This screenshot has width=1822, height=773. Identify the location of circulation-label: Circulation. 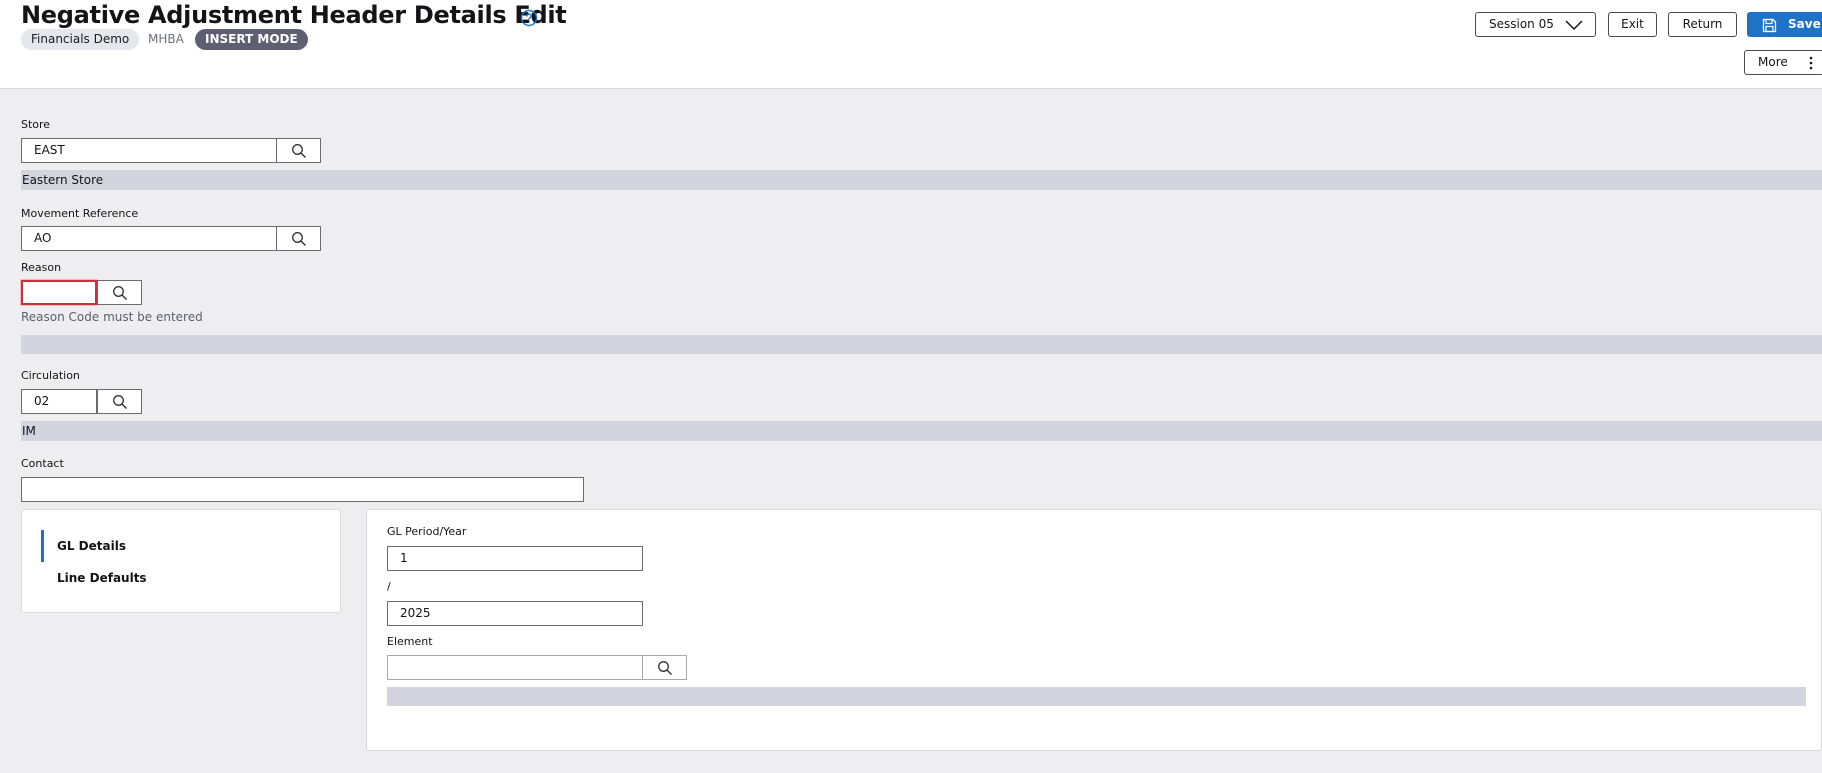
(50, 375).